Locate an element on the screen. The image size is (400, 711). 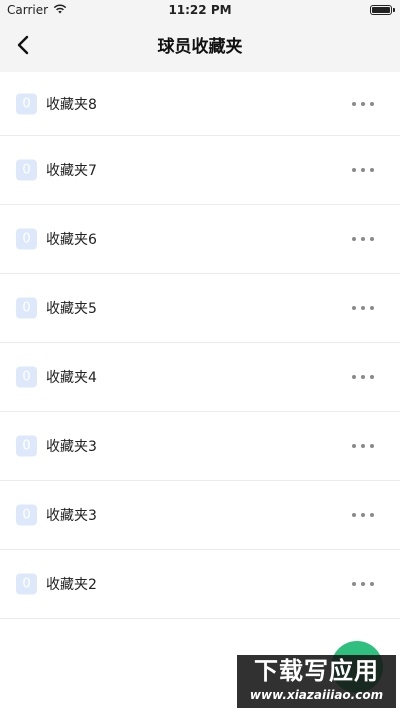
folder-name: 收藏夹5 is located at coordinates (71, 309).